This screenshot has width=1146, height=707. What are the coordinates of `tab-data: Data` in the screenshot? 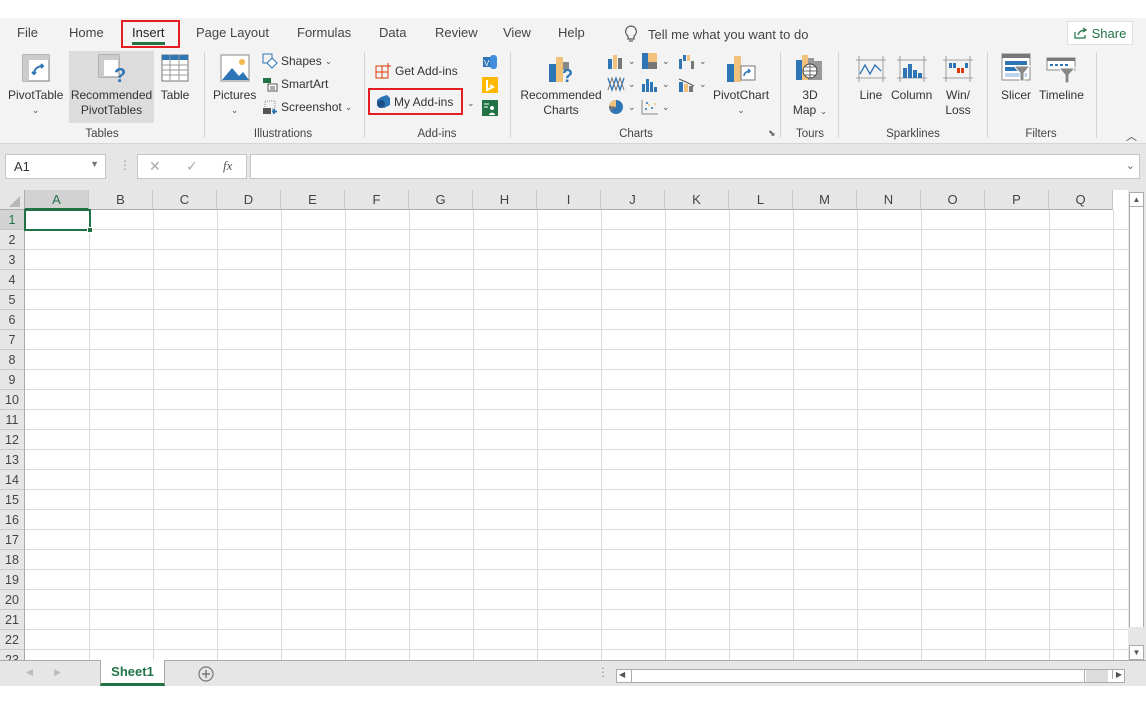 It's located at (392, 32).